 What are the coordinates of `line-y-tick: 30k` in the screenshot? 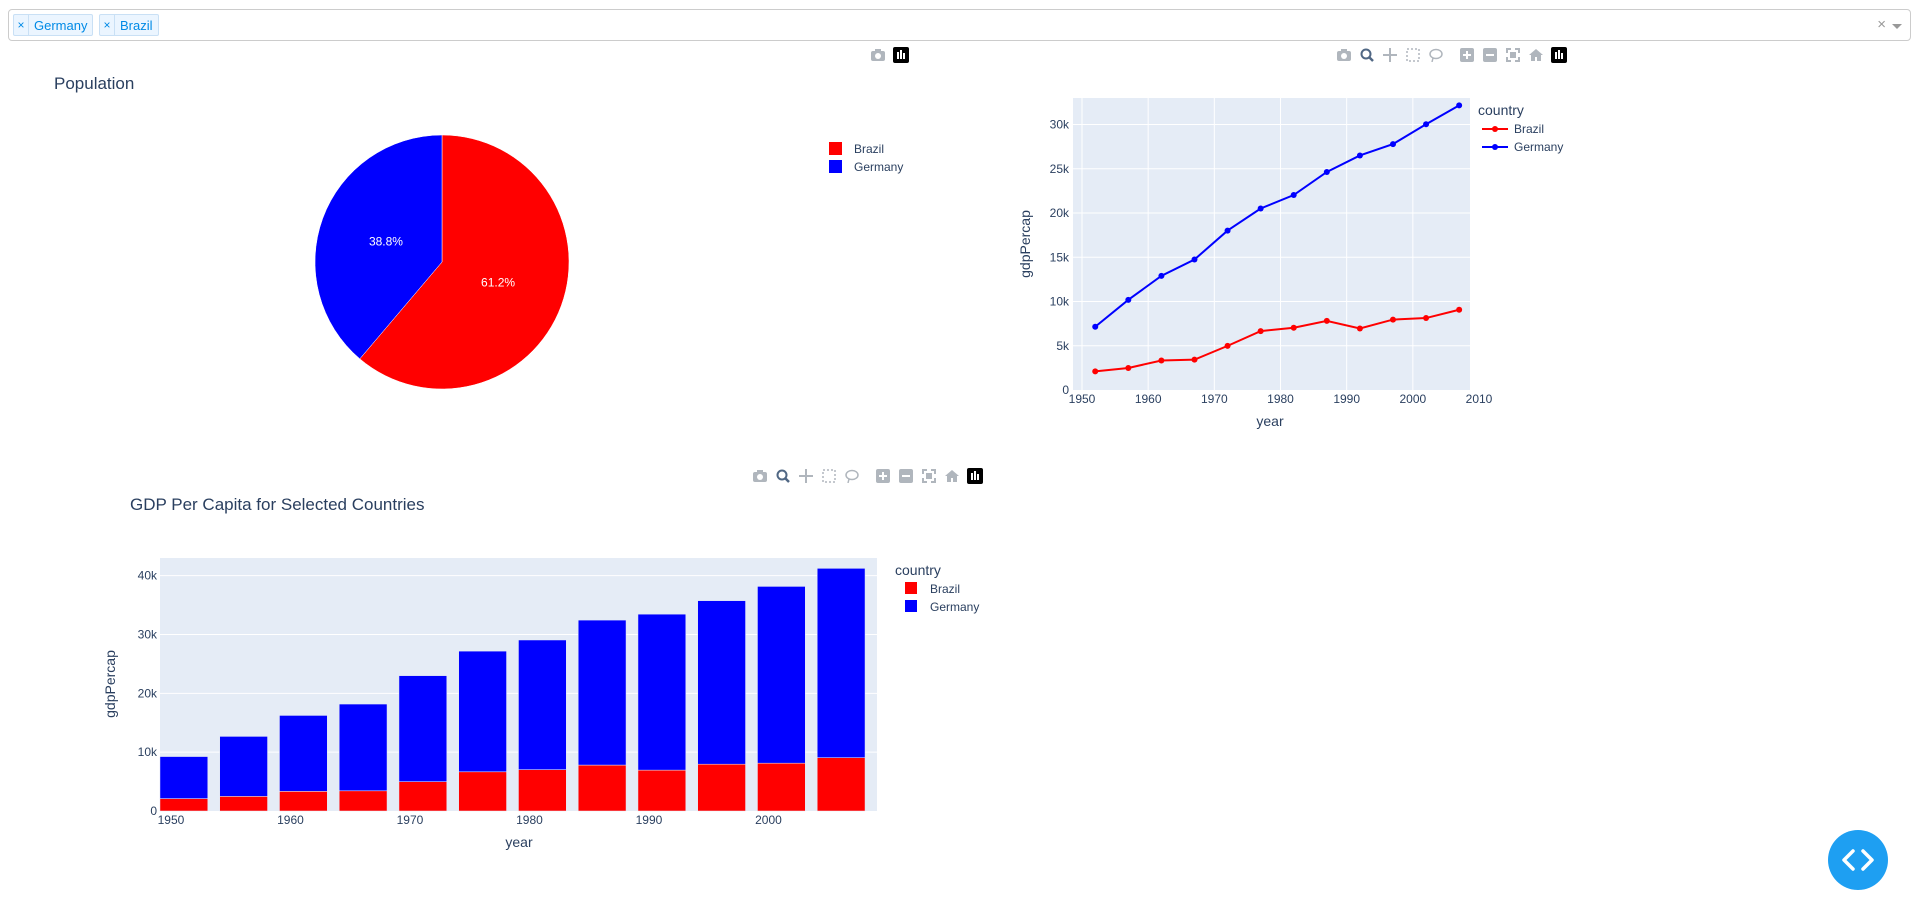 It's located at (1060, 125).